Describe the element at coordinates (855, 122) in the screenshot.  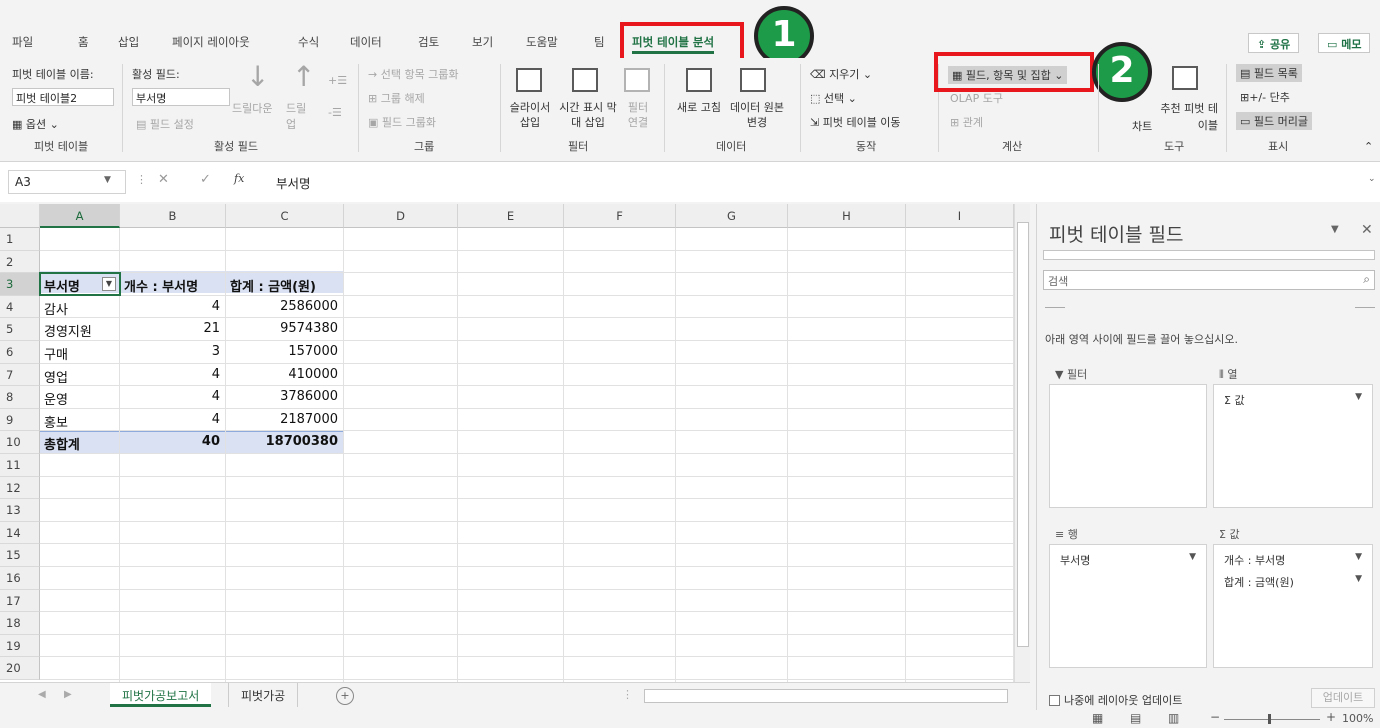
I see `move-pivottable-button: ⇲ 피벗 테이블 이동` at that location.